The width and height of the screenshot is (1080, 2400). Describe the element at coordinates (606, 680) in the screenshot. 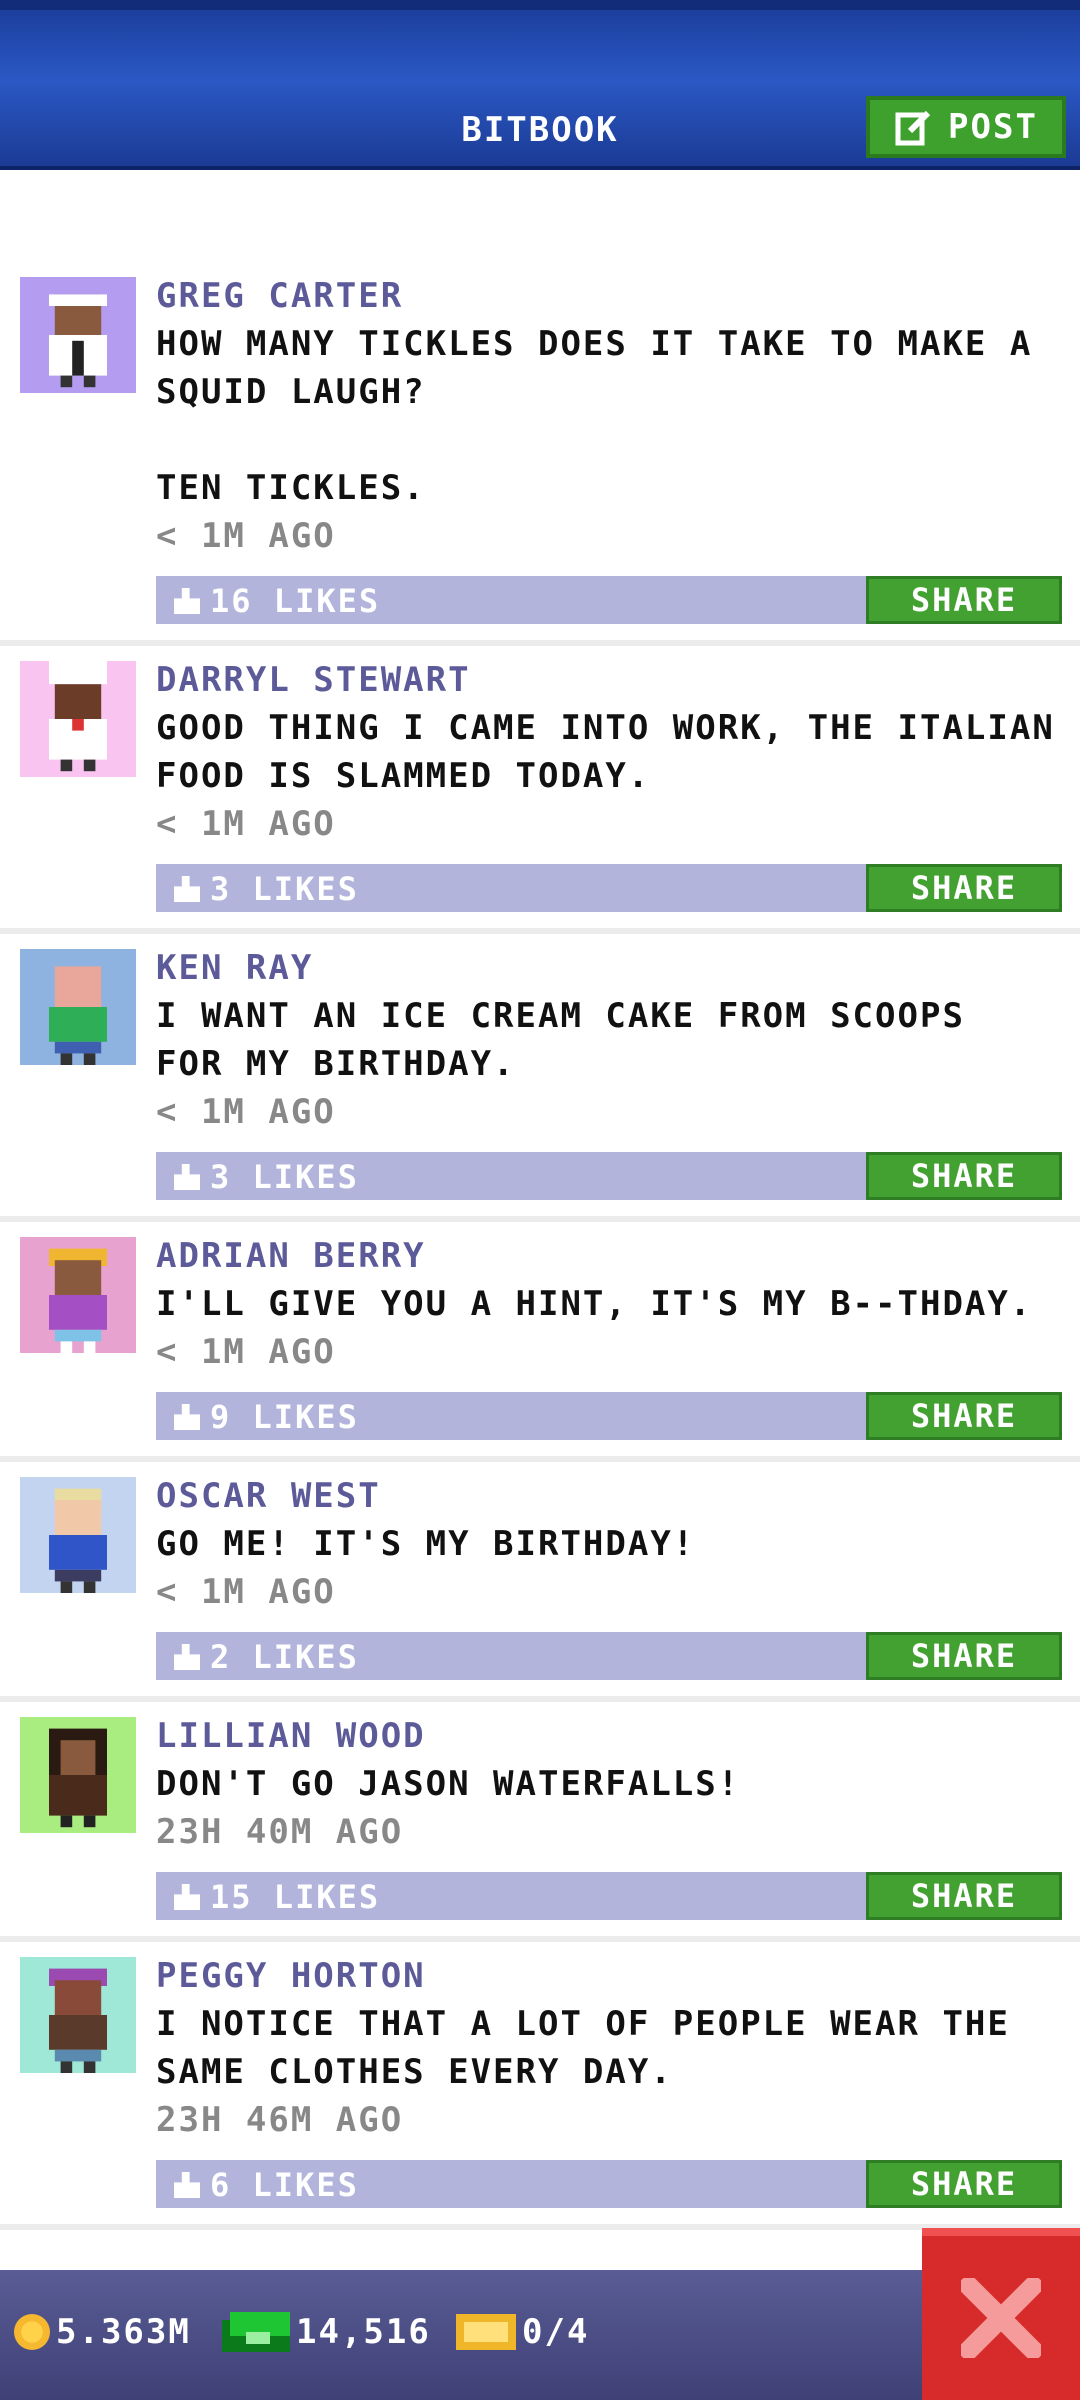

I see `post-author: DARRYL STEWART` at that location.